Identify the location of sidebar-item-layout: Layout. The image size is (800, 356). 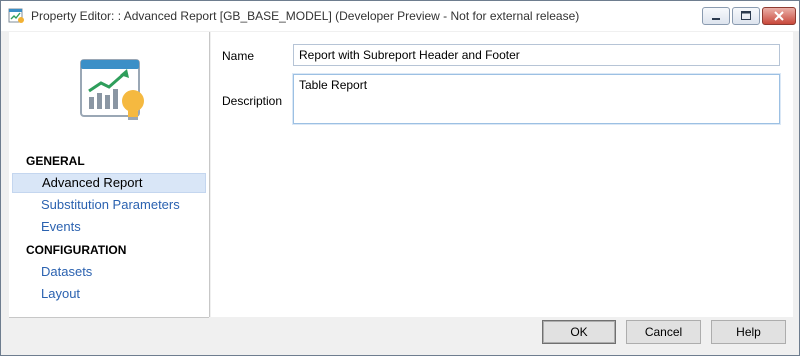
(109, 294).